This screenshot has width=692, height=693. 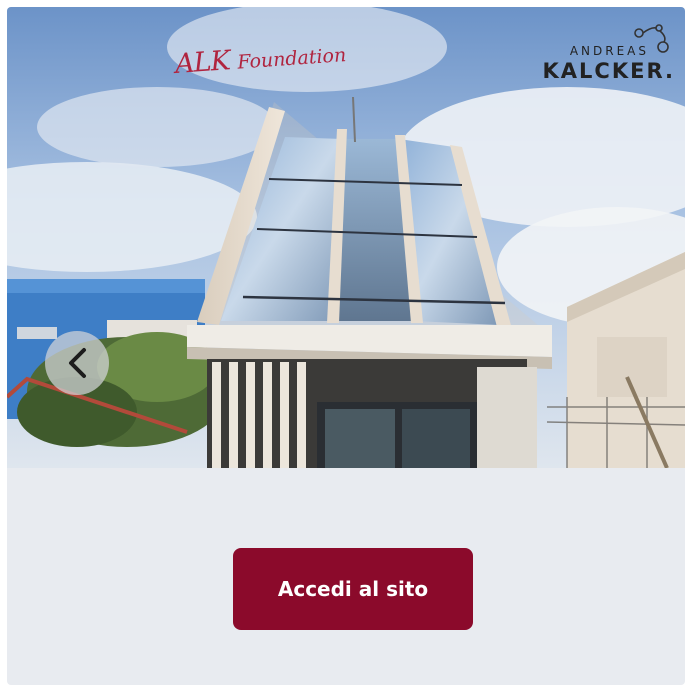 I want to click on signature-tail-text: Foundation, so click(x=291, y=59).